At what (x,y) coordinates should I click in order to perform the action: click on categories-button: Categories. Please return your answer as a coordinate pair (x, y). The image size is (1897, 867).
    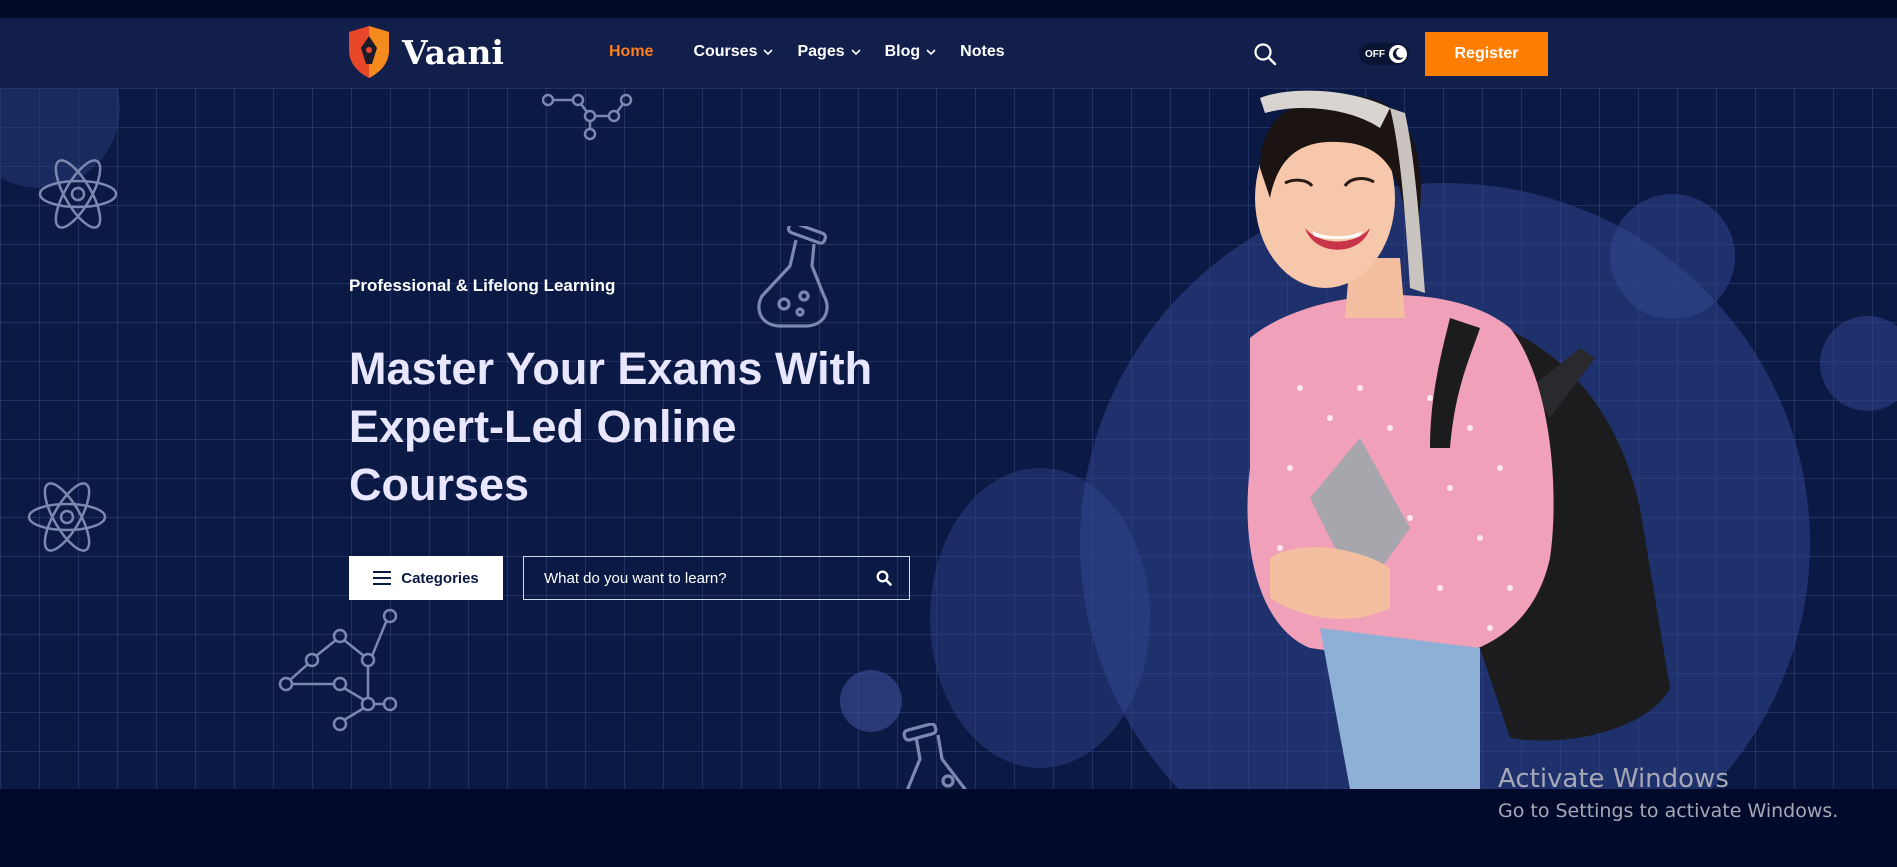
    Looking at the image, I should click on (426, 578).